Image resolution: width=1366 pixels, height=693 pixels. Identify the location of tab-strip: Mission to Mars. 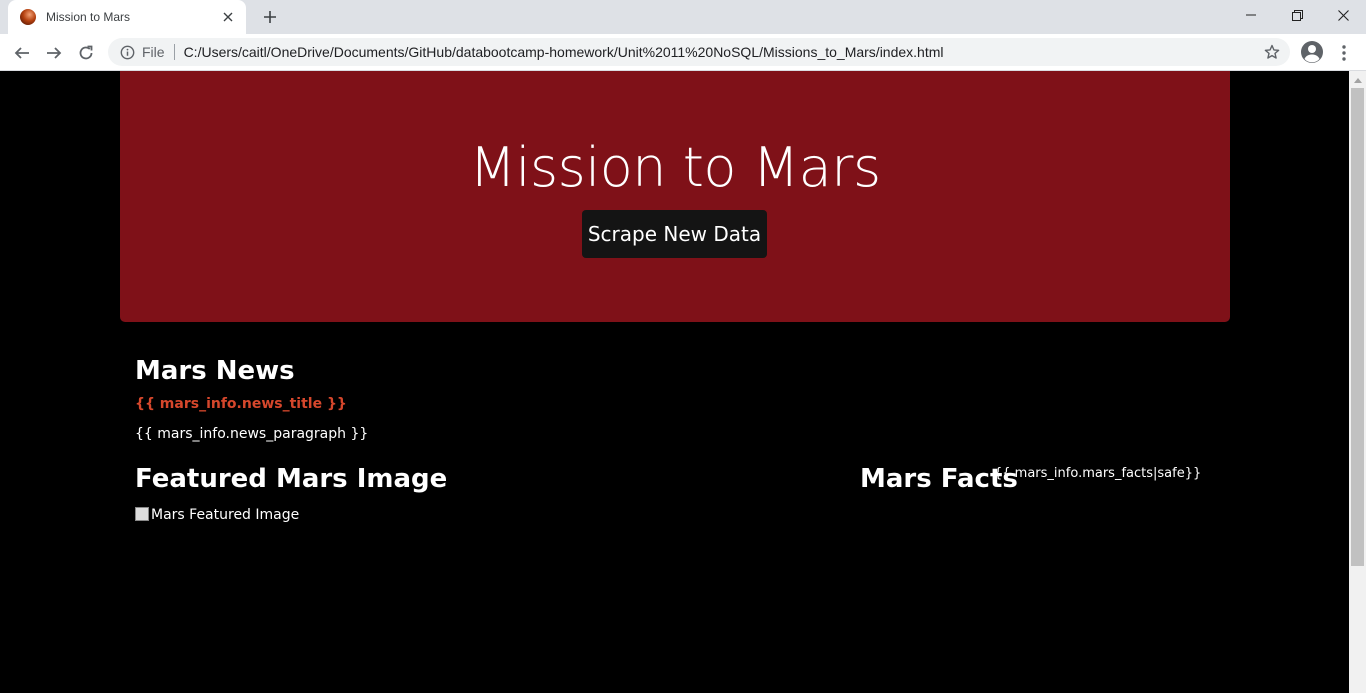
(683, 17).